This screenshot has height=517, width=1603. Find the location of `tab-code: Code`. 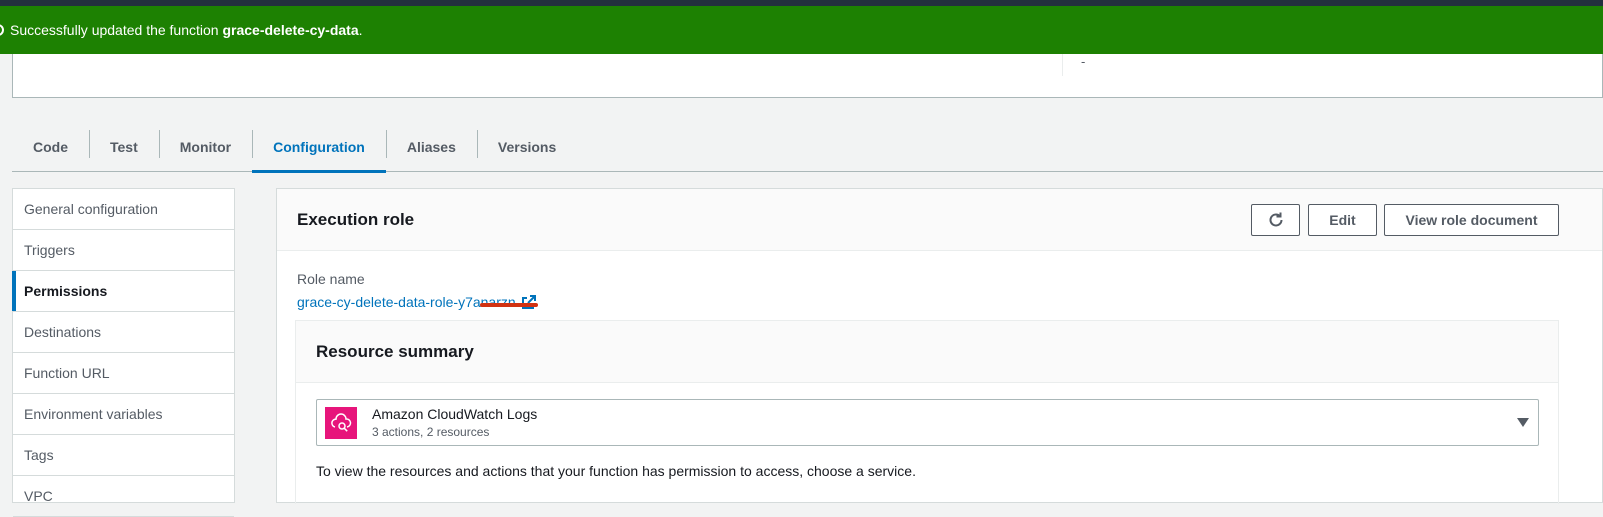

tab-code: Code is located at coordinates (50, 147).